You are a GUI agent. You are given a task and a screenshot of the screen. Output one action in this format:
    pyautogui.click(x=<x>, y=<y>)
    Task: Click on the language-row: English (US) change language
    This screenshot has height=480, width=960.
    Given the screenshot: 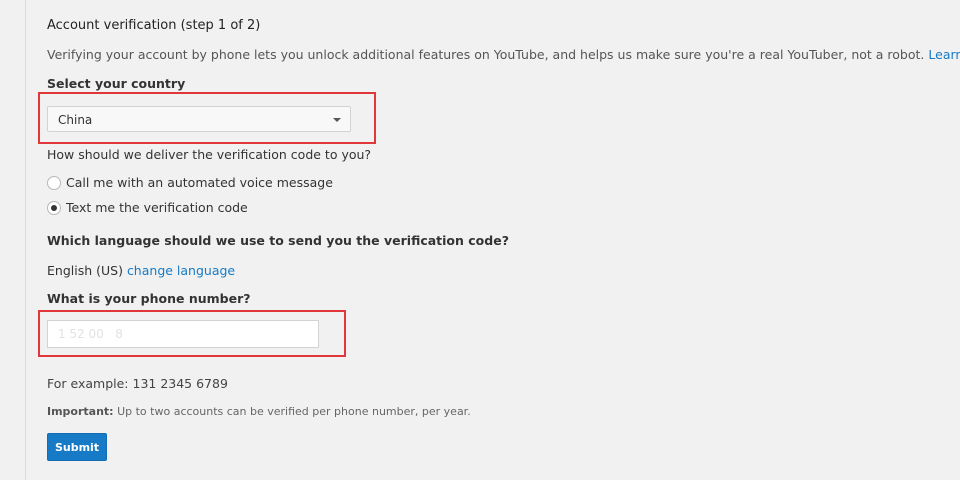 What is the action you would take?
    pyautogui.click(x=141, y=270)
    